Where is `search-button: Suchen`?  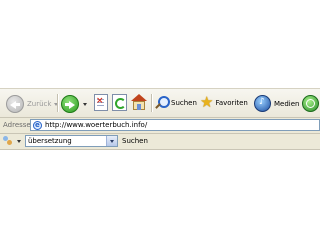 search-button: Suchen is located at coordinates (176, 102).